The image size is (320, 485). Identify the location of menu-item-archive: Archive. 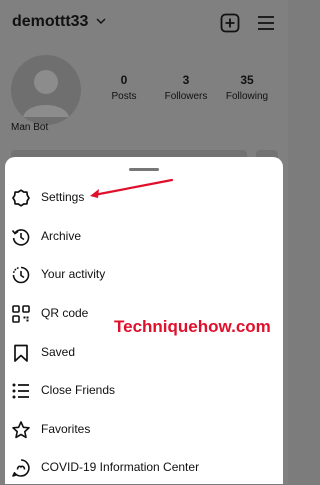
(144, 237).